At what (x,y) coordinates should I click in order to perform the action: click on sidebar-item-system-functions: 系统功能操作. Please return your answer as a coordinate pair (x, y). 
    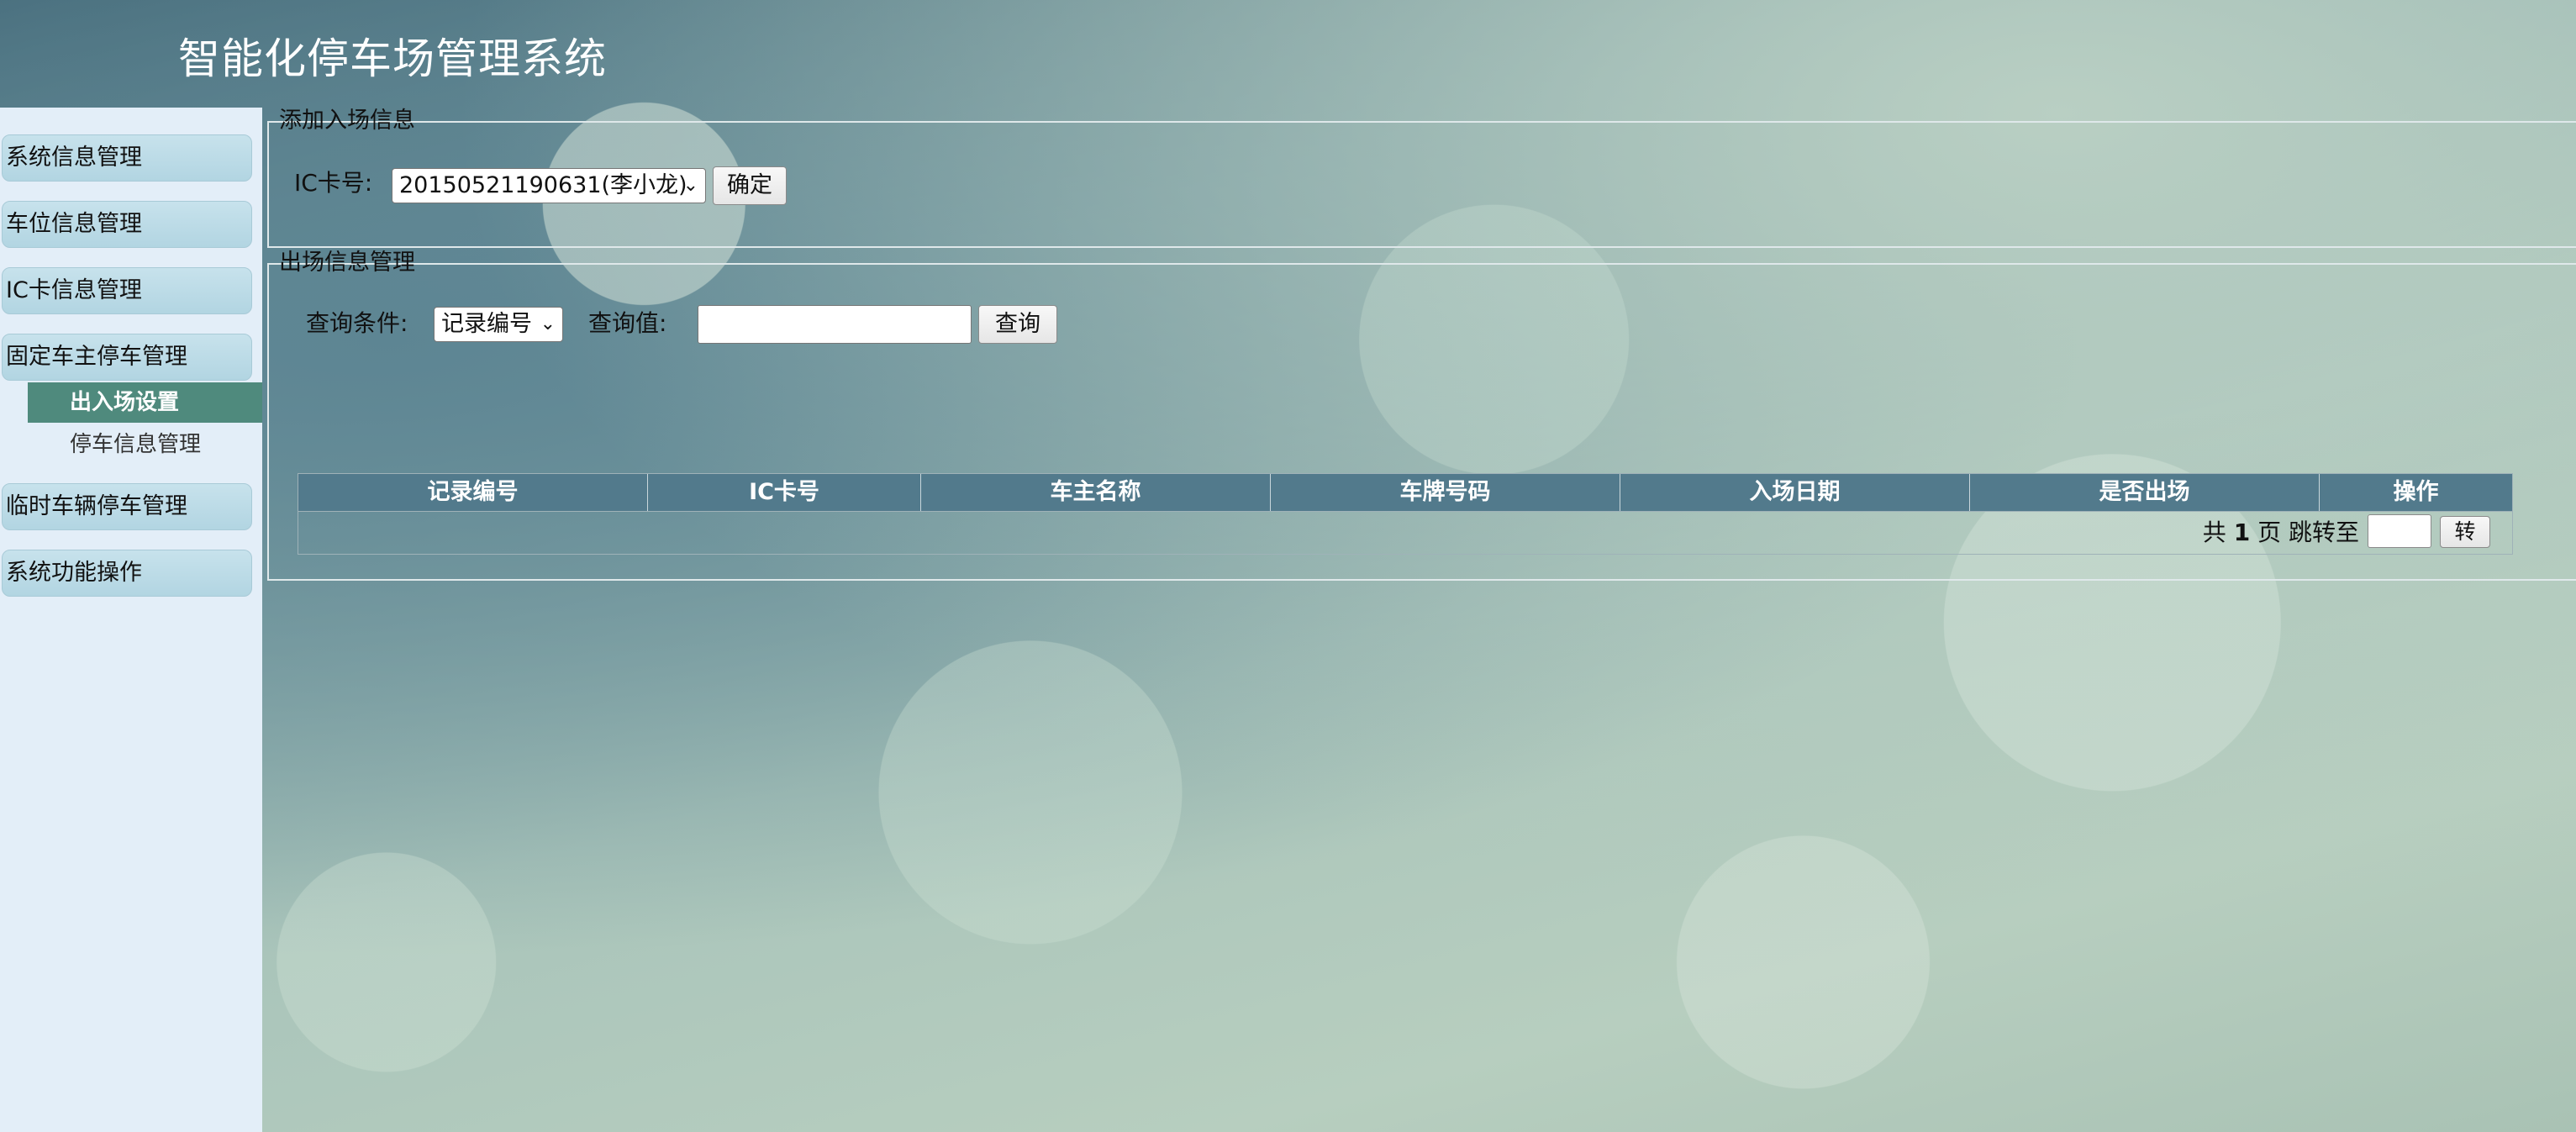
    Looking at the image, I should click on (127, 573).